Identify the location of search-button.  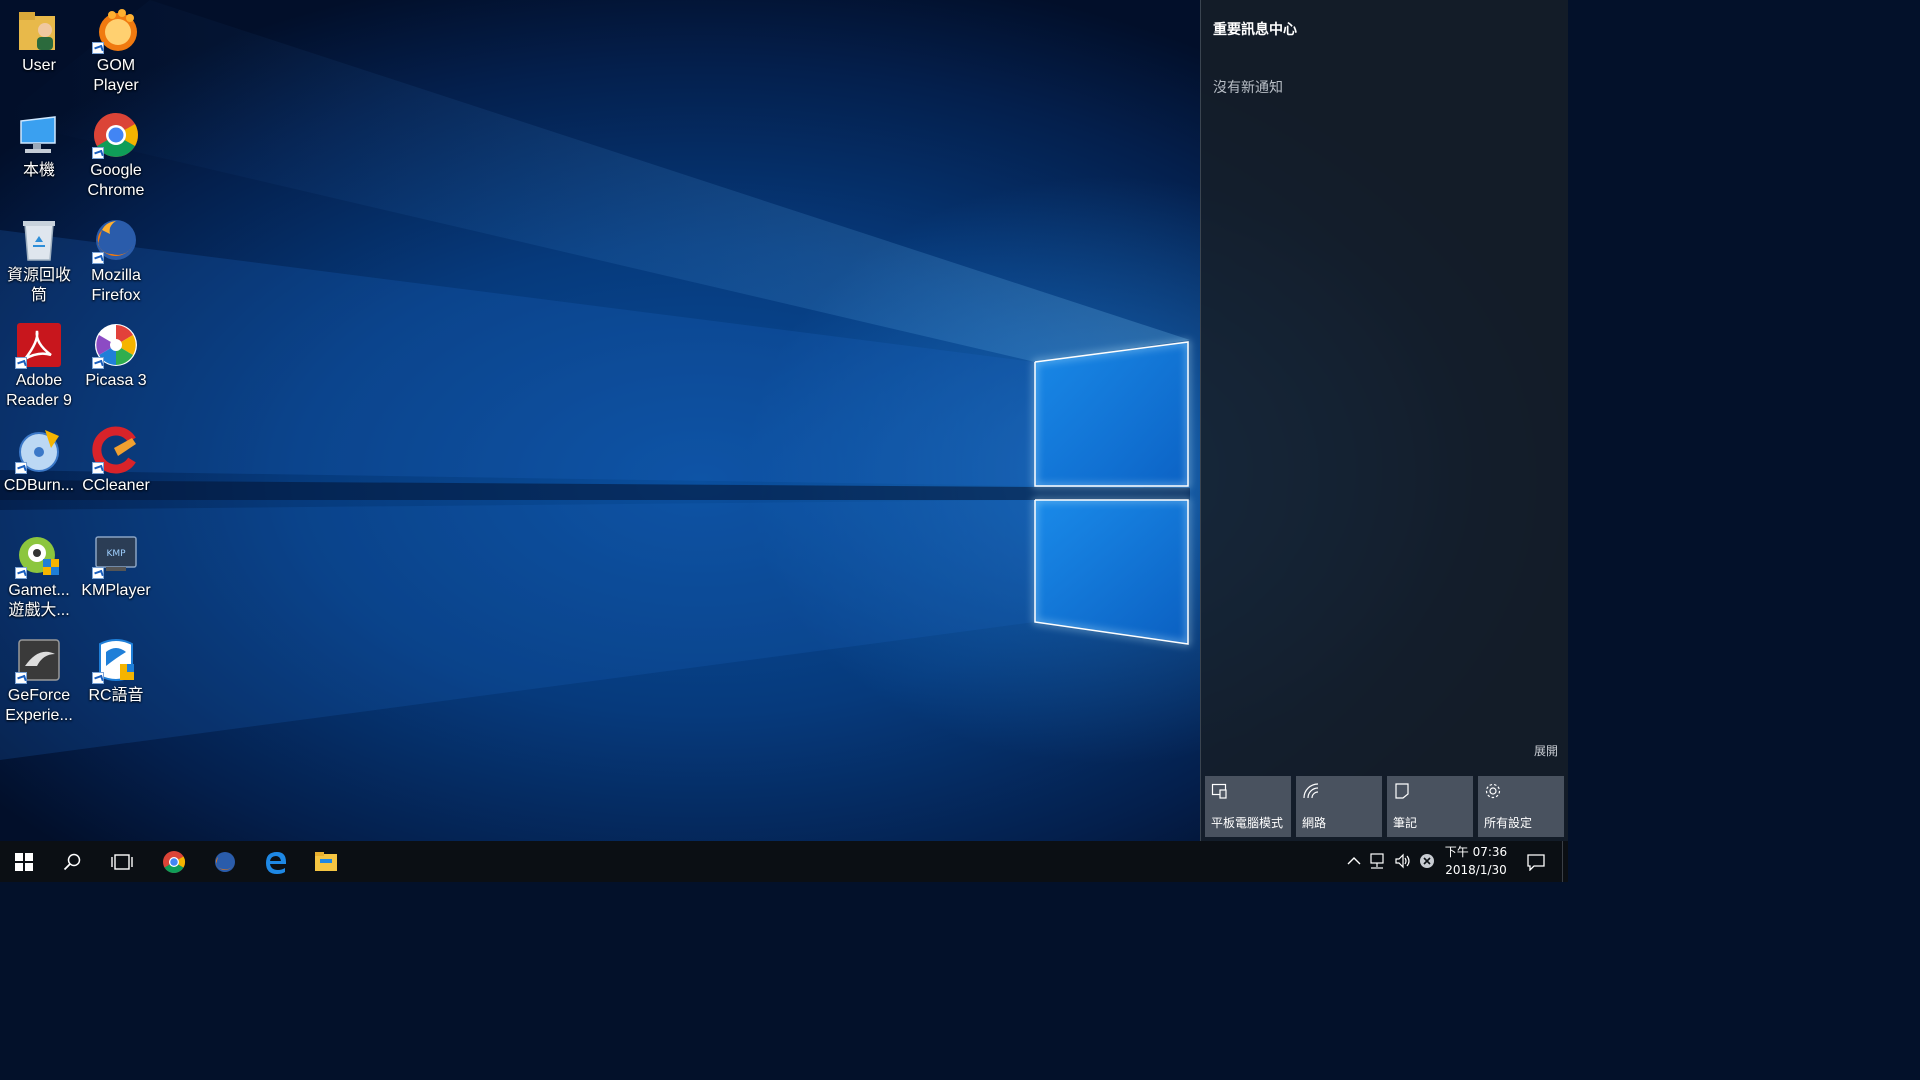
(72, 861).